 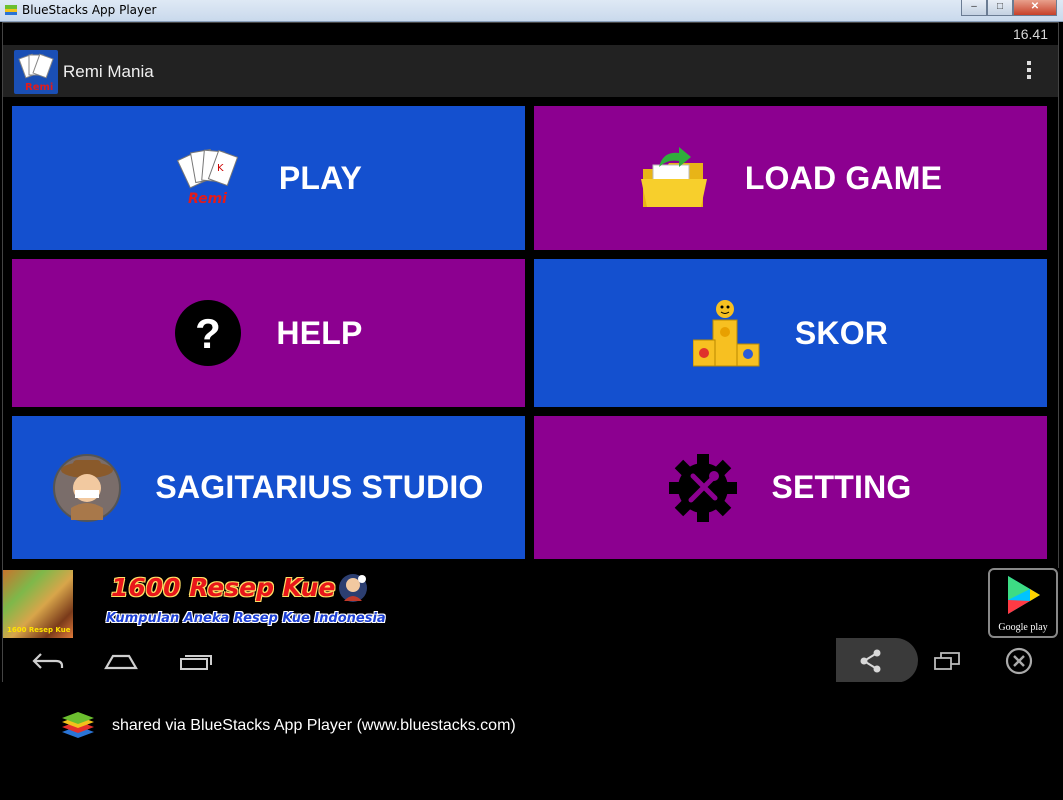 I want to click on close-circle-icon, so click(x=1019, y=660).